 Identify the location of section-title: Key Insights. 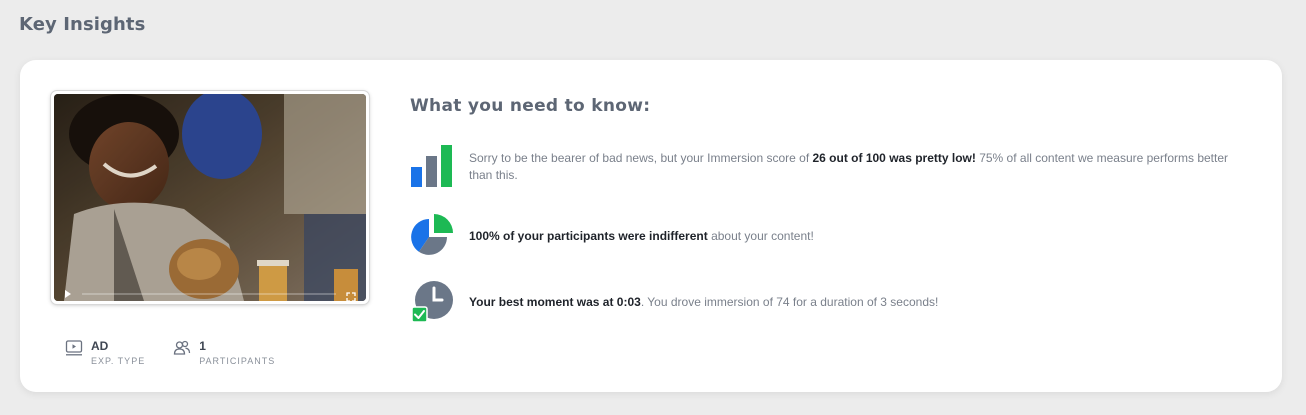
(82, 24).